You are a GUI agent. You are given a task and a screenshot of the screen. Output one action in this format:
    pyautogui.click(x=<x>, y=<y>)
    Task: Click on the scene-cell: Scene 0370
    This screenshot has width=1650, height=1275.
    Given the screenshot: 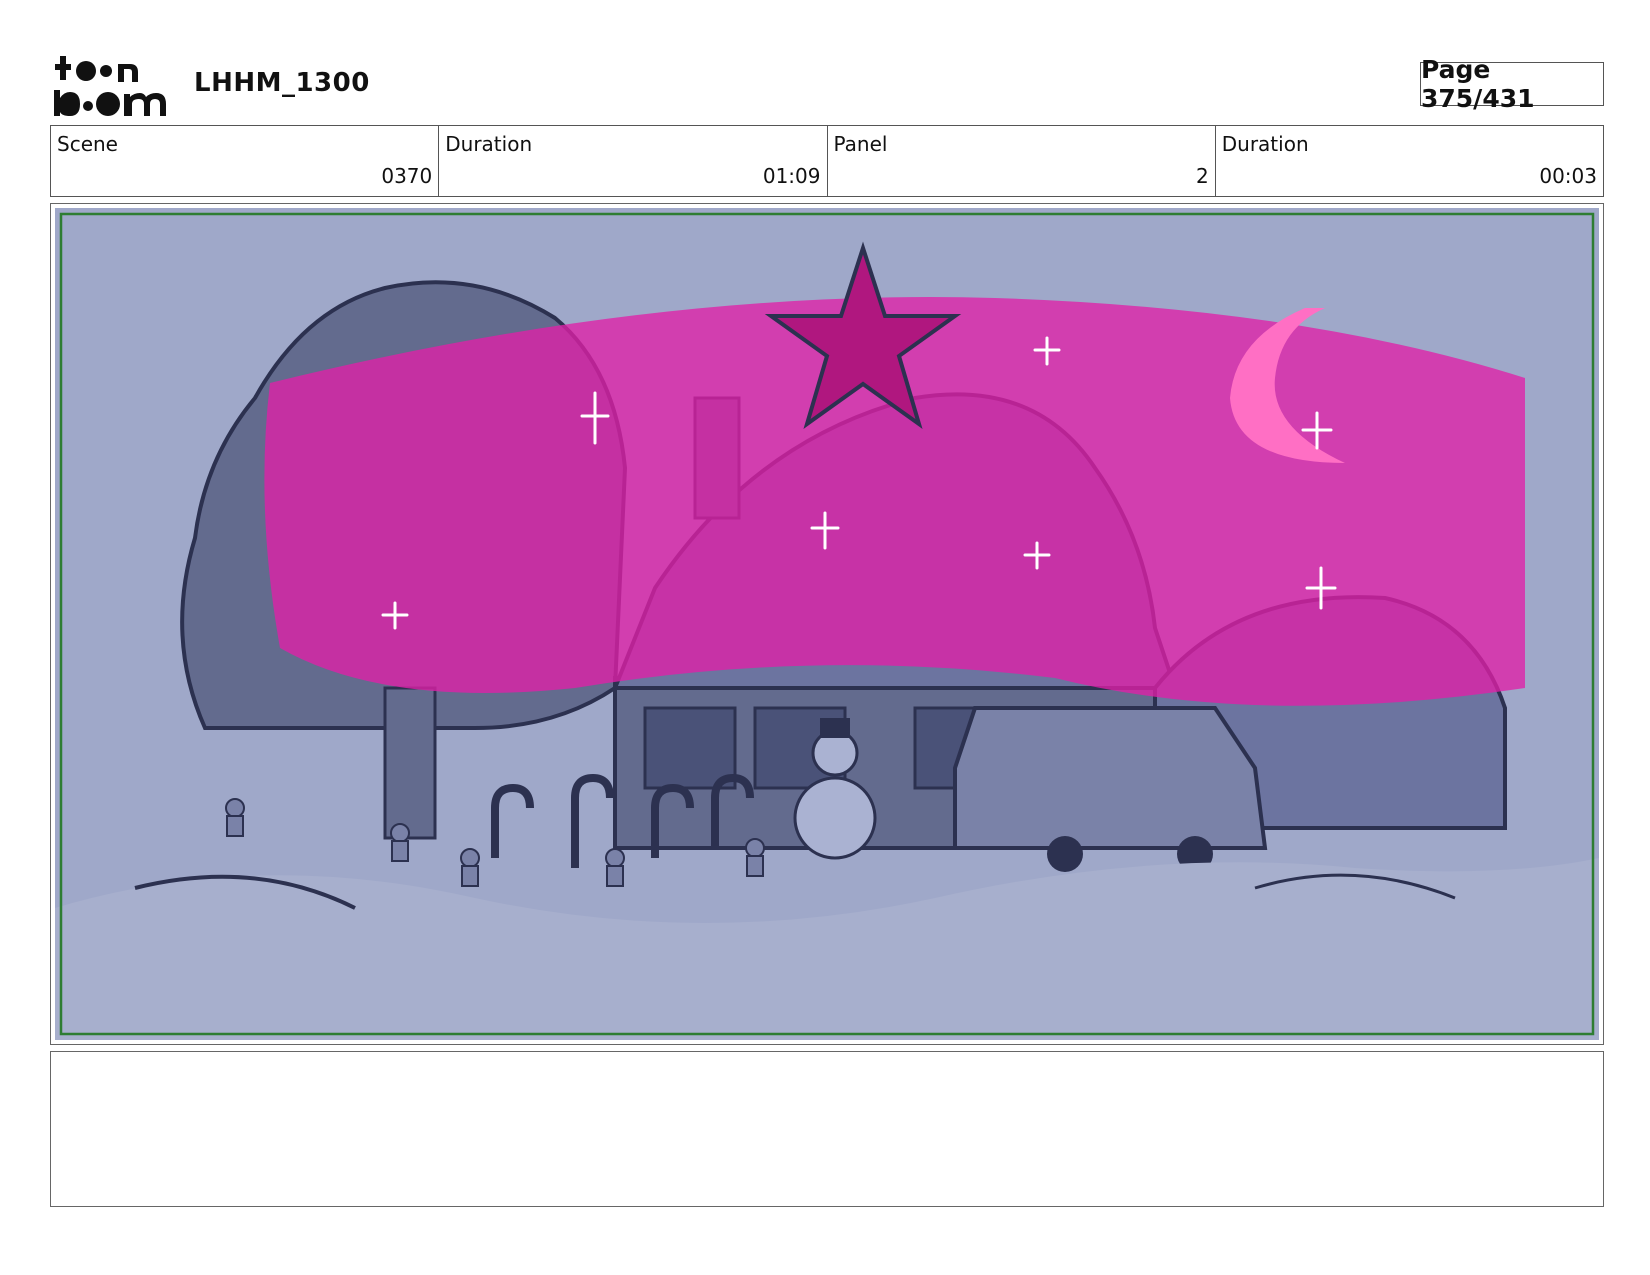 What is the action you would take?
    pyautogui.click(x=245, y=161)
    